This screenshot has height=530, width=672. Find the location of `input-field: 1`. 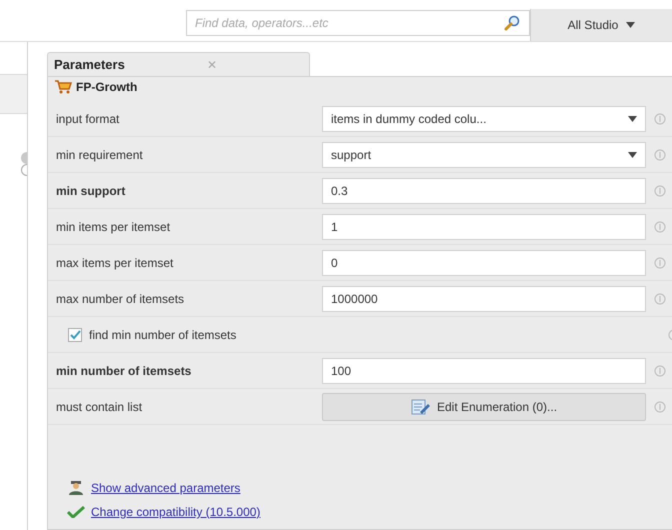

input-field: 1 is located at coordinates (484, 227).